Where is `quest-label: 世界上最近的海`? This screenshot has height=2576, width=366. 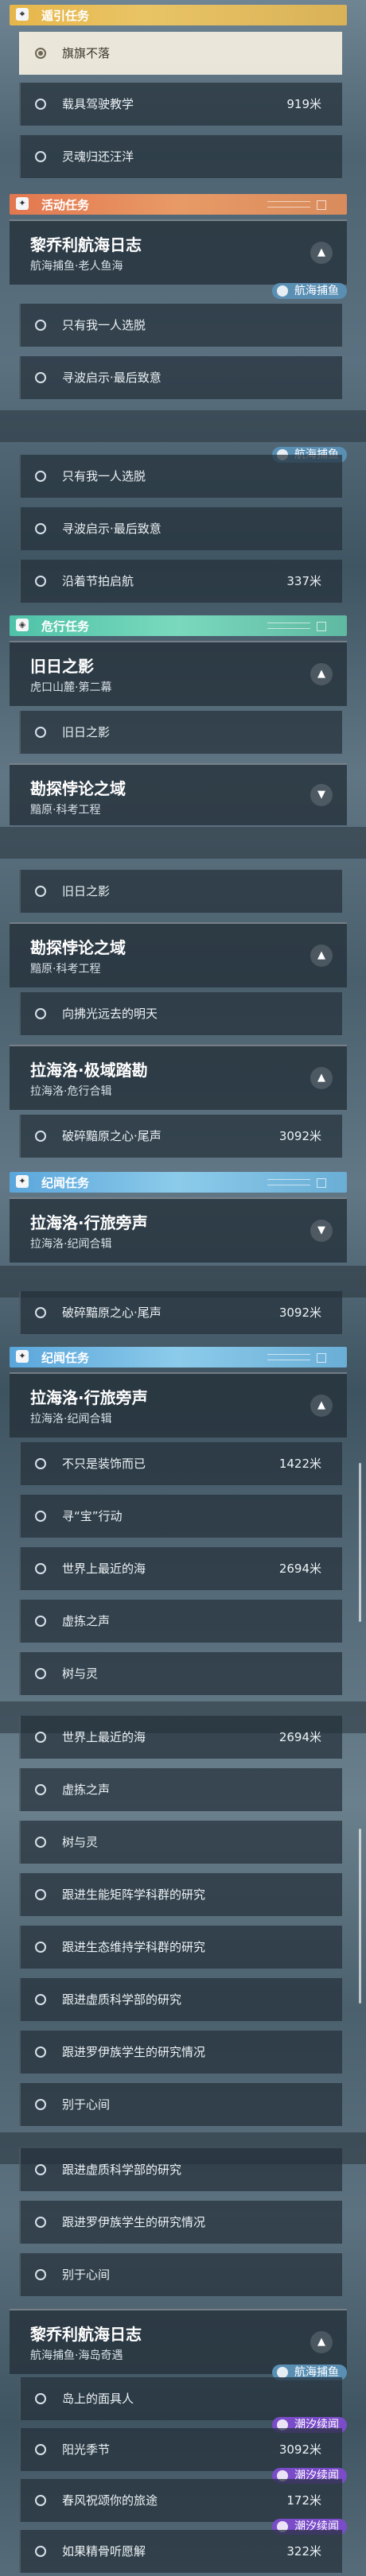
quest-label: 世界上最近的海 is located at coordinates (104, 1569).